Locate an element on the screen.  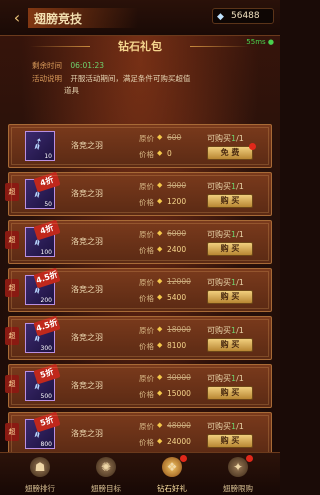
nav-tab-1: ☗ 翅膀排行 is located at coordinates (40, 475).